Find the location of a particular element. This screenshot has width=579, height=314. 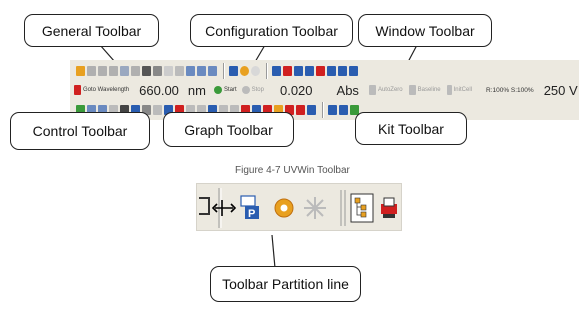

copy-icon is located at coordinates (146, 71).